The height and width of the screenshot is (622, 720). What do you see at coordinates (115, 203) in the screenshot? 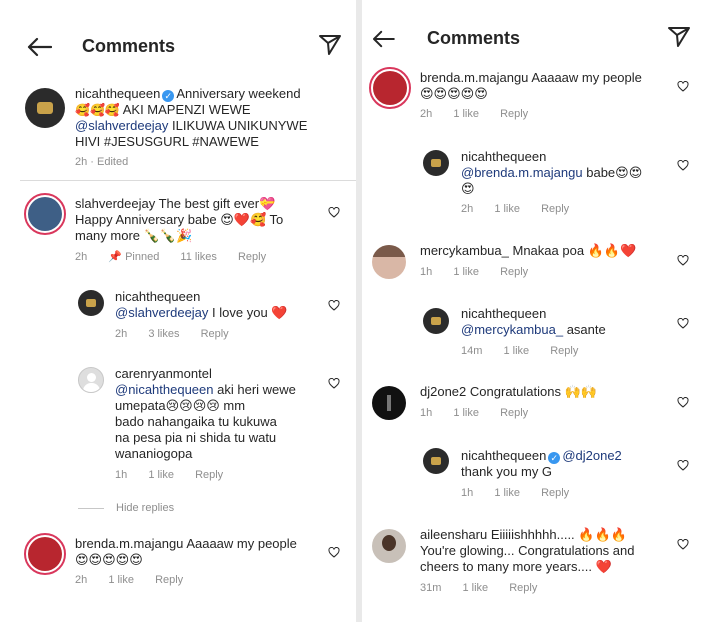
I see `comment-username: slahverdeejay` at bounding box center [115, 203].